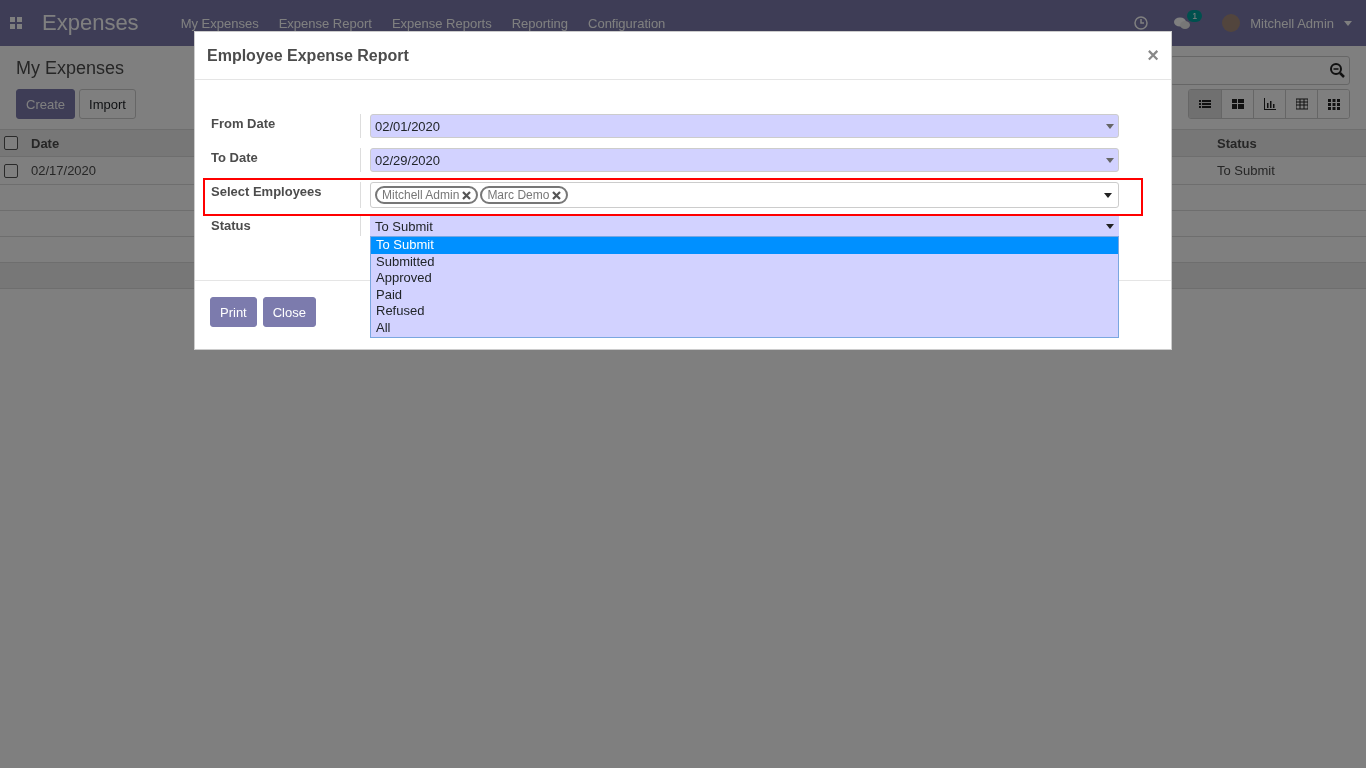 The width and height of the screenshot is (1366, 768). What do you see at coordinates (744, 262) in the screenshot?
I see `dropdown-option: Submitted` at bounding box center [744, 262].